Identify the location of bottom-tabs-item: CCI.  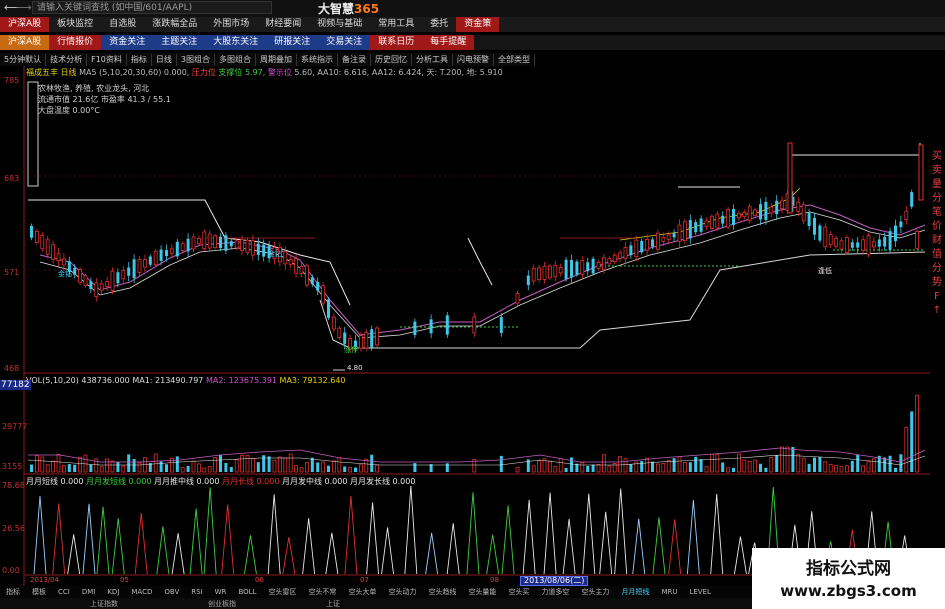
(64, 592).